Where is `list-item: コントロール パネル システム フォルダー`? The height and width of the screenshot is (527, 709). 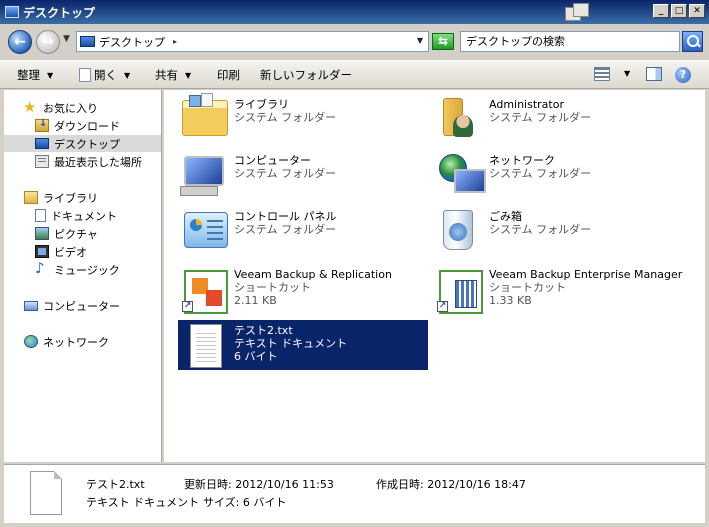 list-item: コントロール パネル システム フォルダー is located at coordinates (303, 231).